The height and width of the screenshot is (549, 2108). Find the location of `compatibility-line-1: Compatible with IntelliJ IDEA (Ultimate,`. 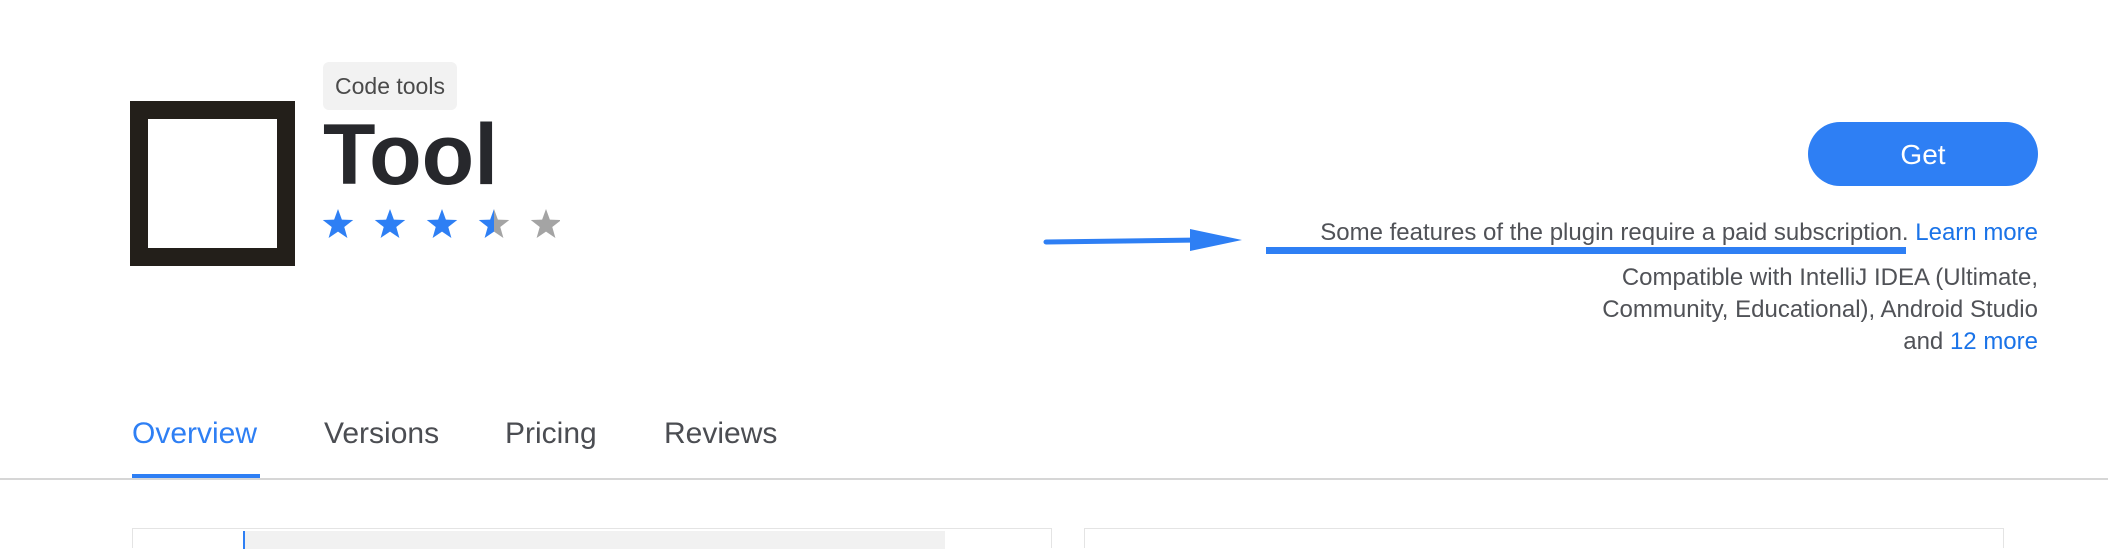

compatibility-line-1: Compatible with IntelliJ IDEA (Ultimate, is located at coordinates (1829, 277).